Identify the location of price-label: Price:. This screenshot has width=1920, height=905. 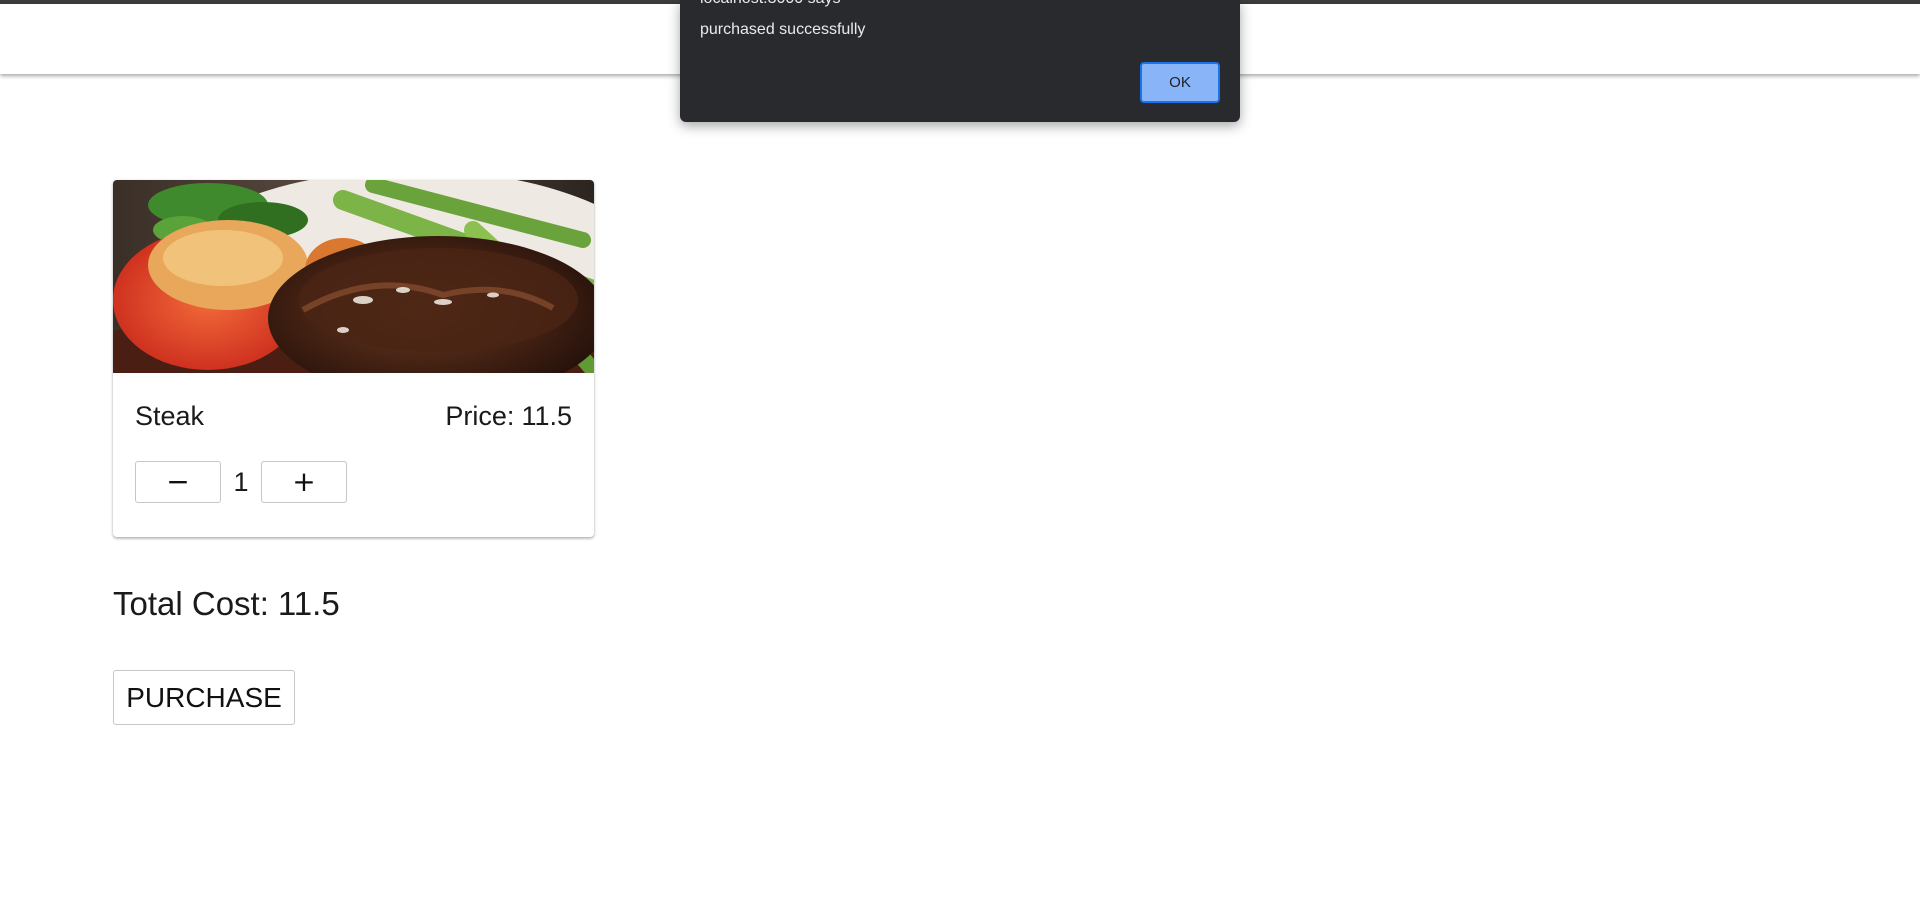
(480, 416).